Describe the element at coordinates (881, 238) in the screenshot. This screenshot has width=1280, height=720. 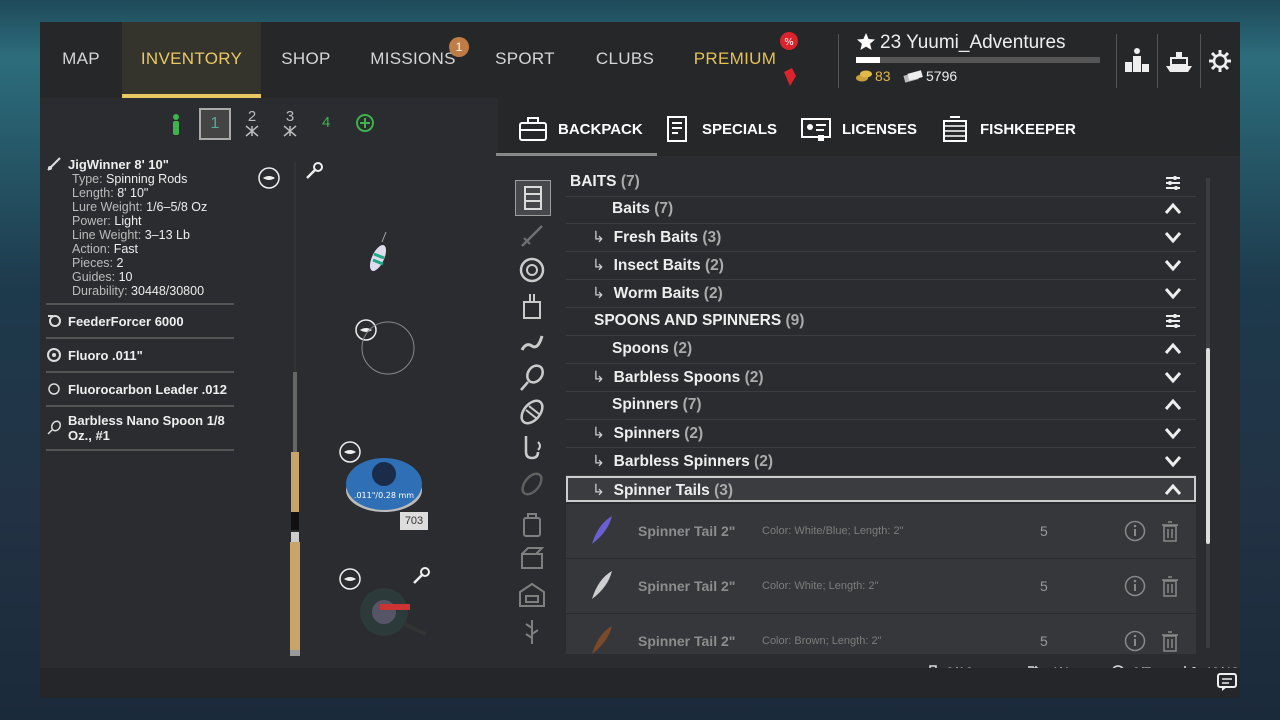
I see `category-fresh-baits: ↳ Fresh Baits (3)` at that location.